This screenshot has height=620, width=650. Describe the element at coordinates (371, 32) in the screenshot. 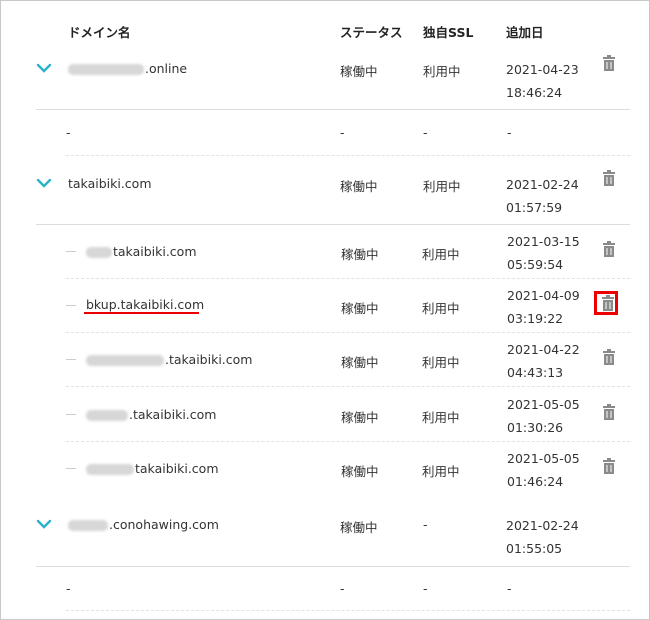

I see `header-status: ステータス` at that location.